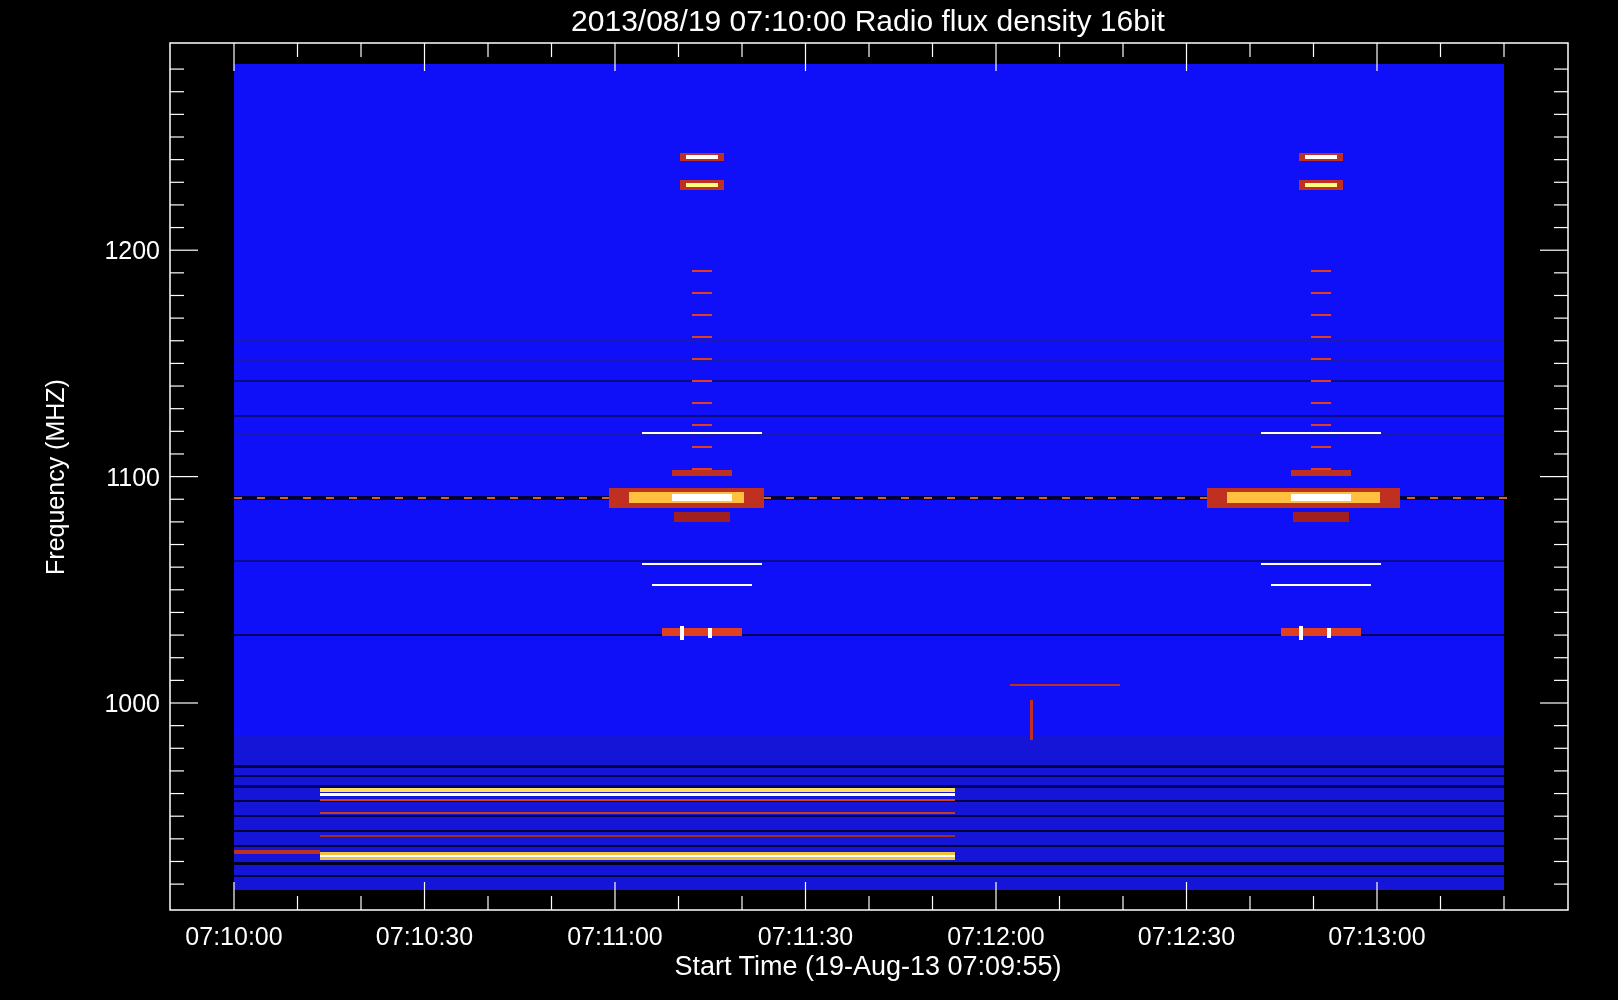  I want to click on y-axis-label: Frequency (MHZ), so click(55, 477).